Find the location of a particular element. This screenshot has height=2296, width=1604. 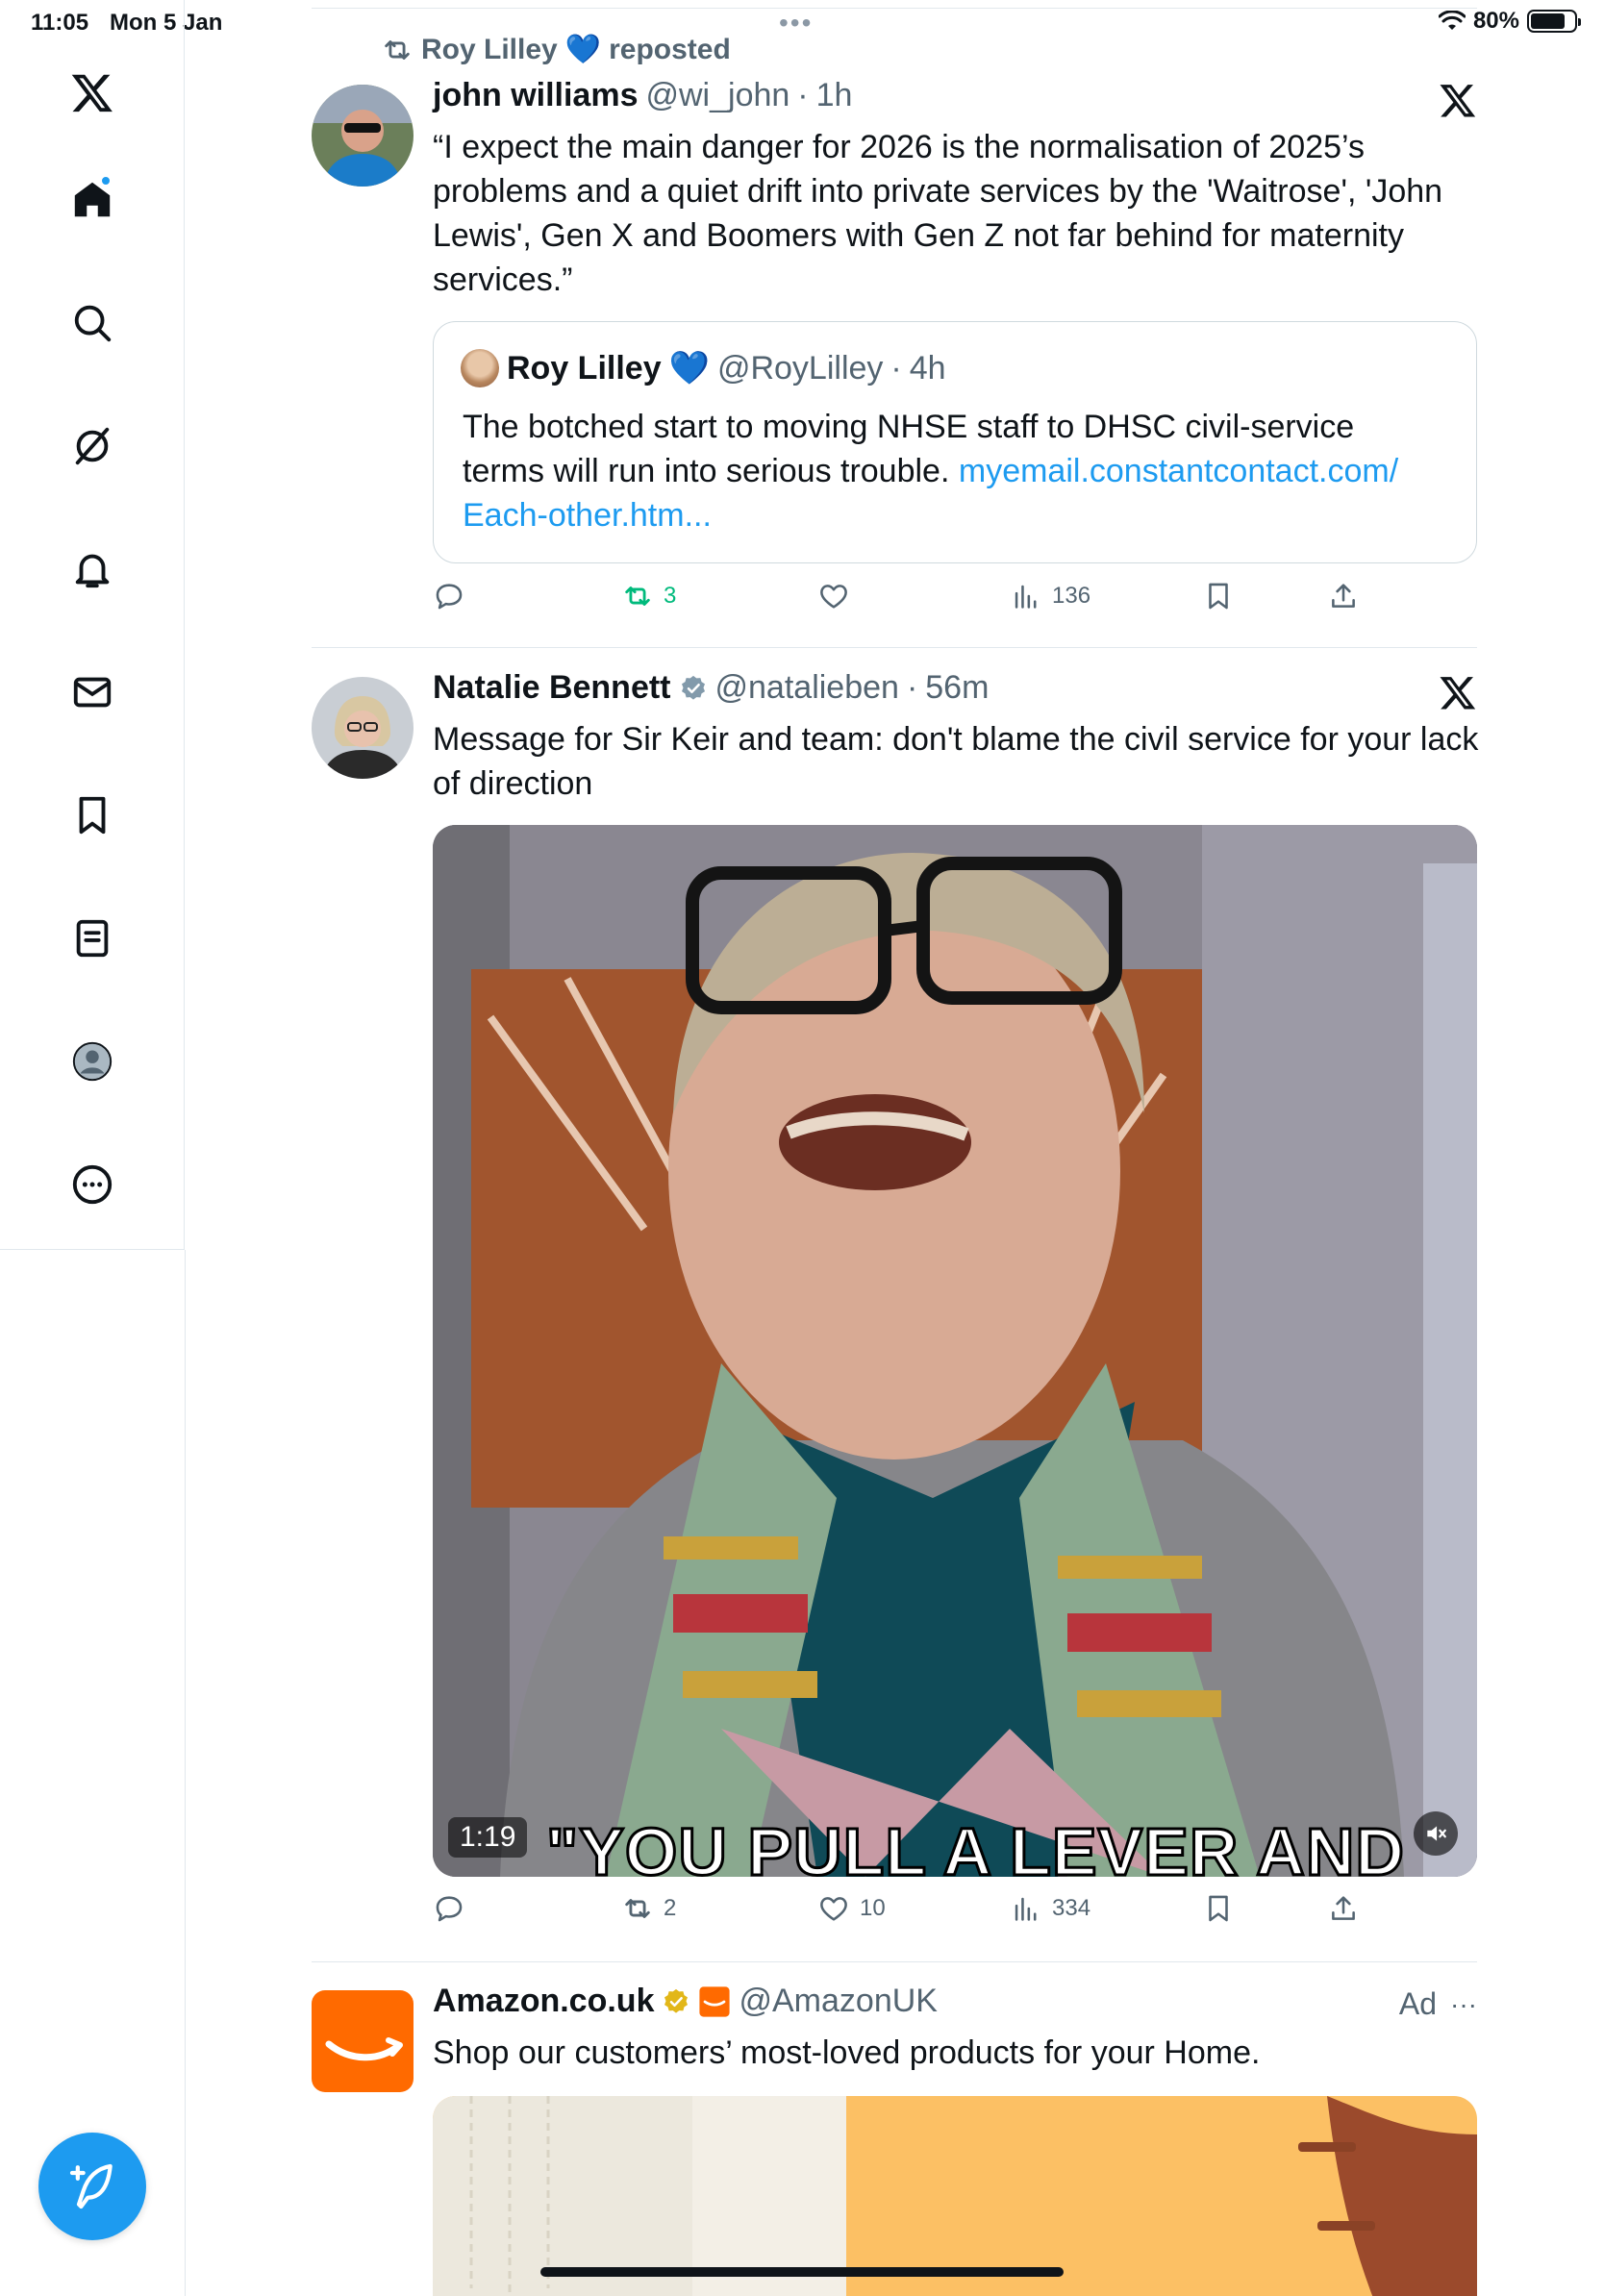

ad-indicator: Ad ··· is located at coordinates (1438, 2004).